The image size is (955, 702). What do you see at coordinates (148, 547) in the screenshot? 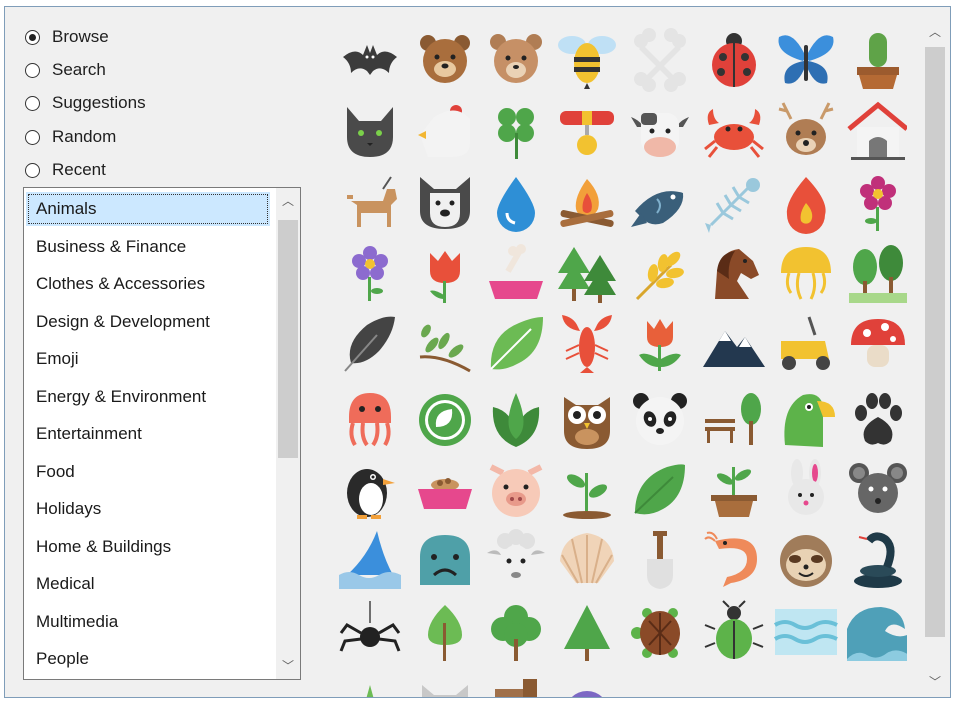
I see `category-item: Home & Buildings` at bounding box center [148, 547].